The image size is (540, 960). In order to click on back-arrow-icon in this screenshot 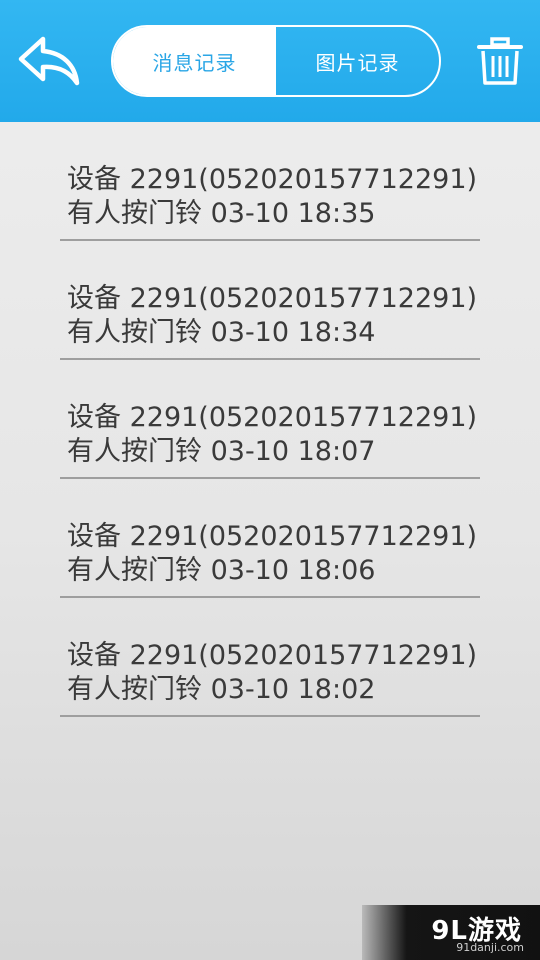, I will do `click(49, 61)`.